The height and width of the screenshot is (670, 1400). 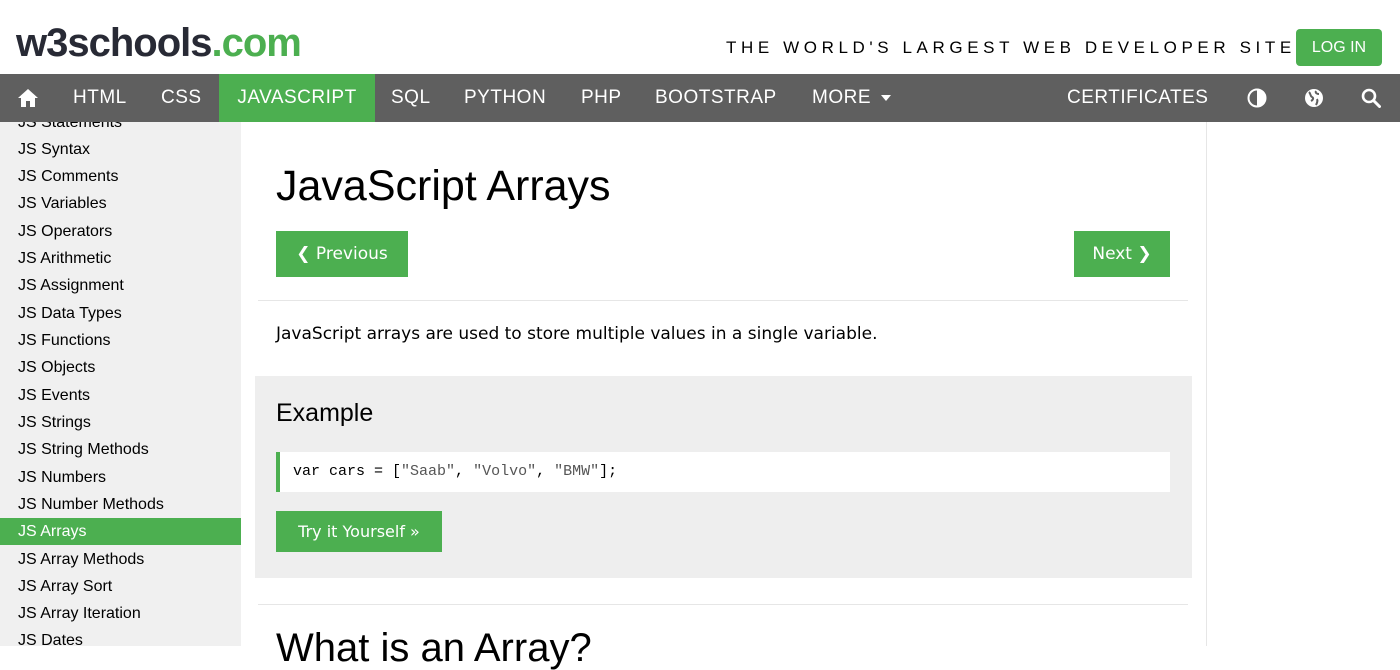 I want to click on globe-icon, so click(x=1314, y=98).